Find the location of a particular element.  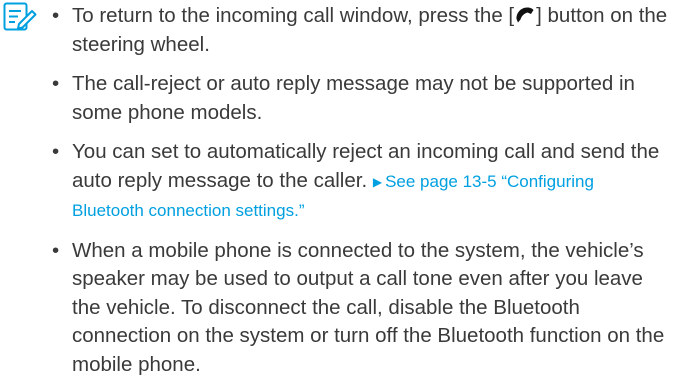

note-pencil-icon is located at coordinates (20, 16).